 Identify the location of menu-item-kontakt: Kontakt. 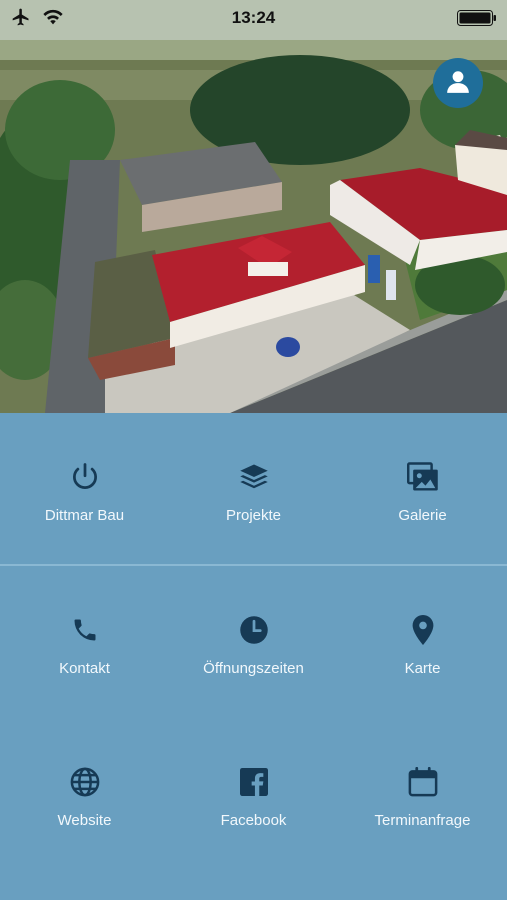
(84, 641).